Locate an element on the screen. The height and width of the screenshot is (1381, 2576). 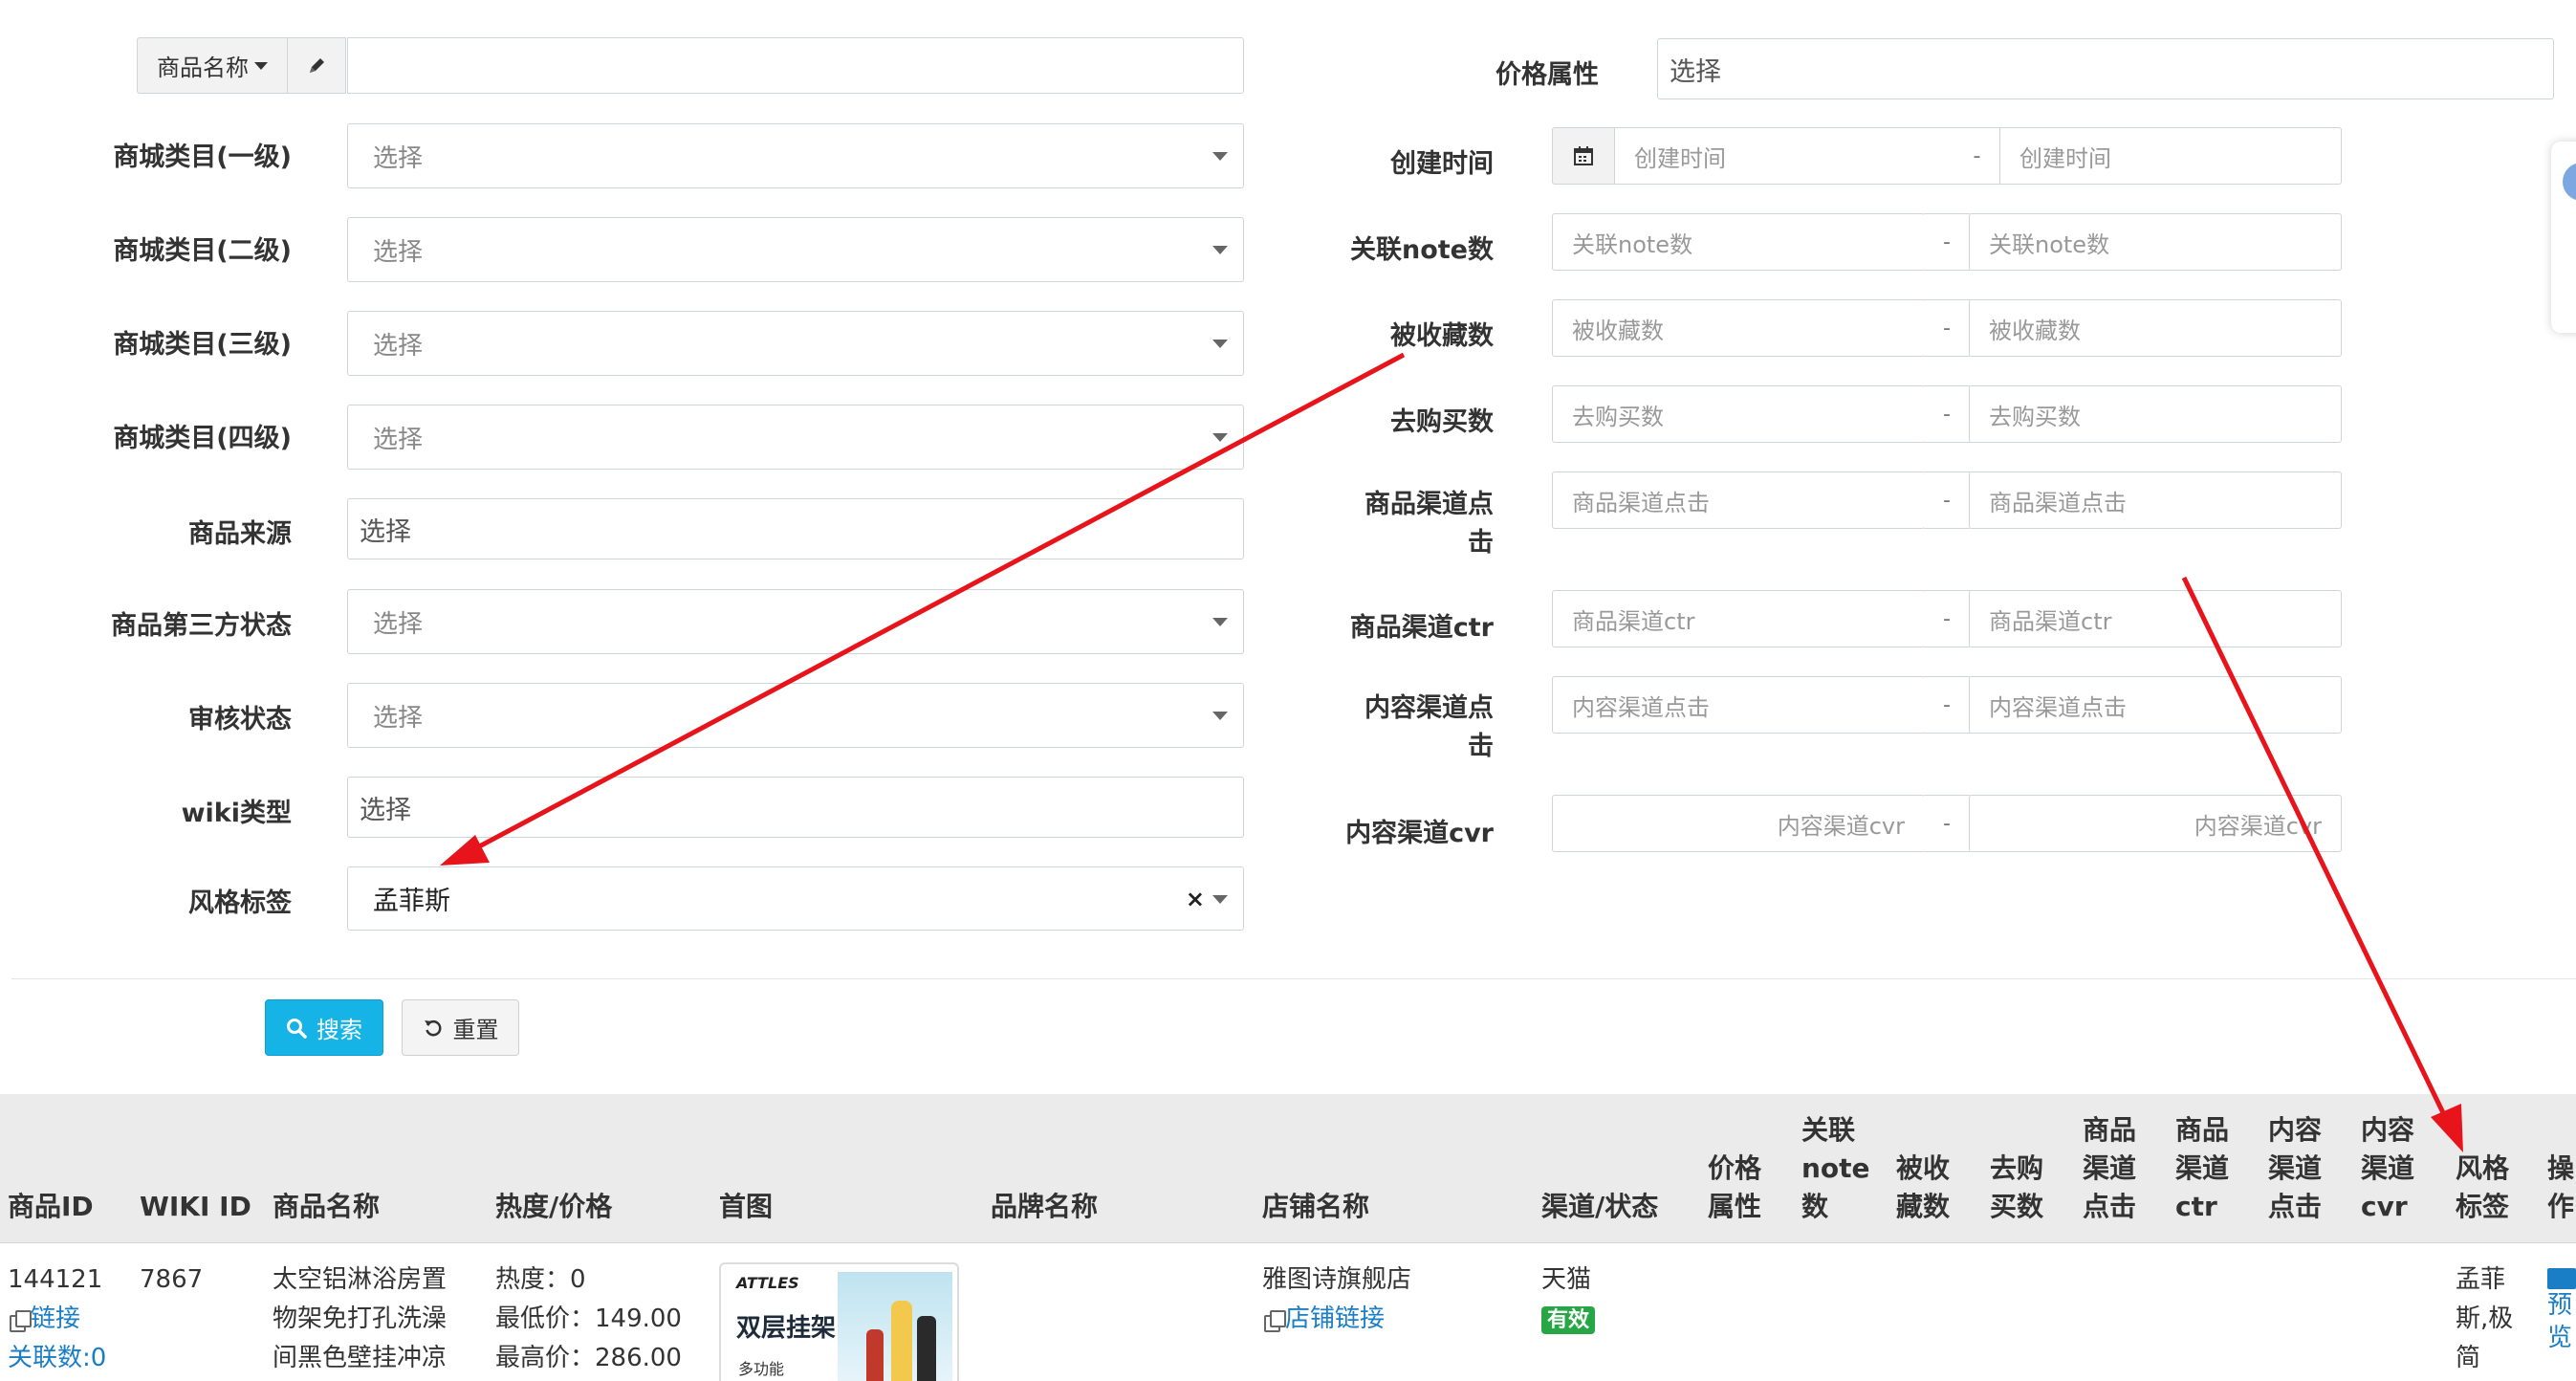
annotation-arrow-left is located at coordinates (923, 609).